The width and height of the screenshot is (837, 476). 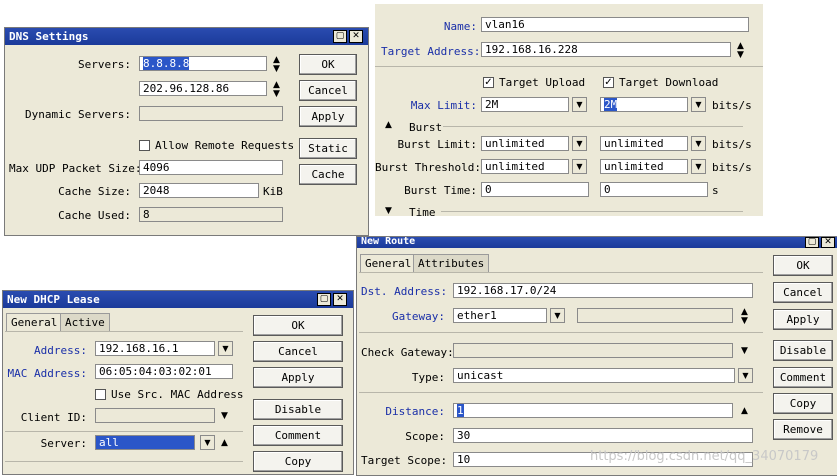 I want to click on max-udp-label: Max UDP Packet Size:, so click(x=75, y=168).